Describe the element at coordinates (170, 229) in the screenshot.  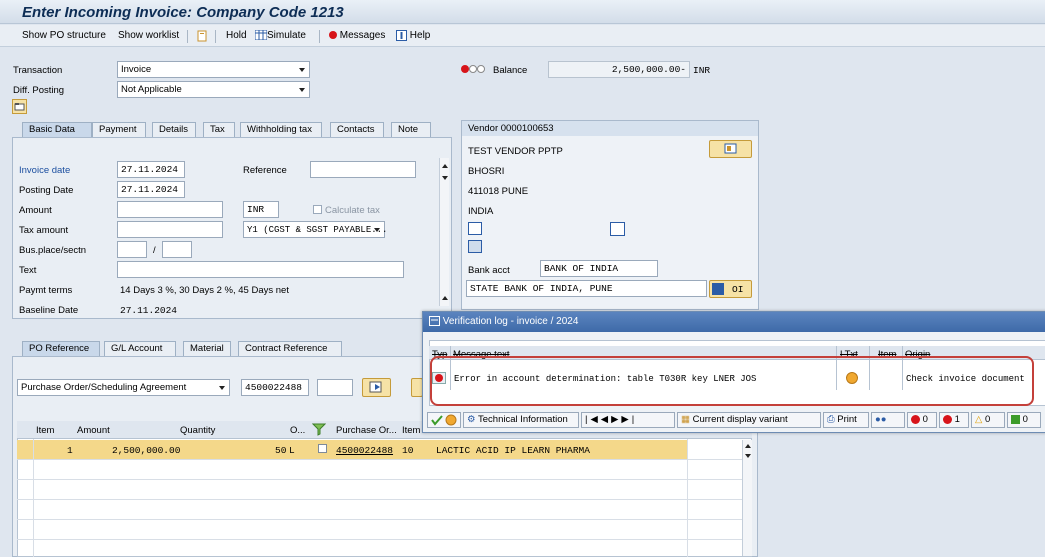
I see `tax-amount-field` at that location.